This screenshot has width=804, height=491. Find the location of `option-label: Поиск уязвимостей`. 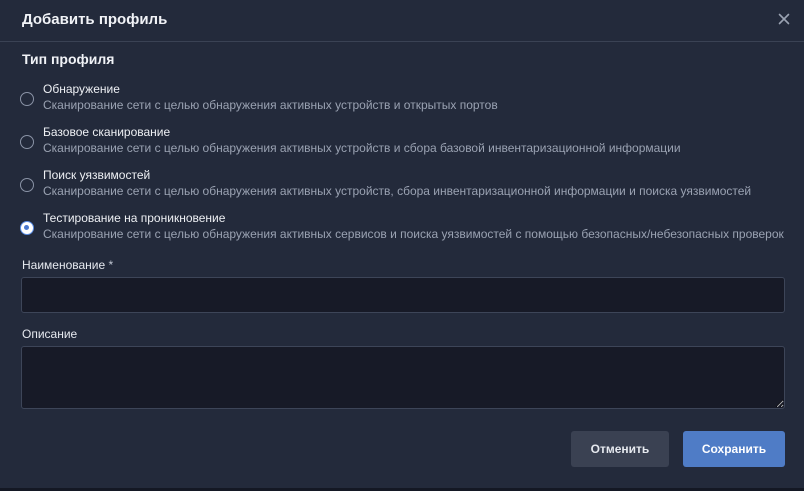

option-label: Поиск уязвимостей is located at coordinates (97, 175).